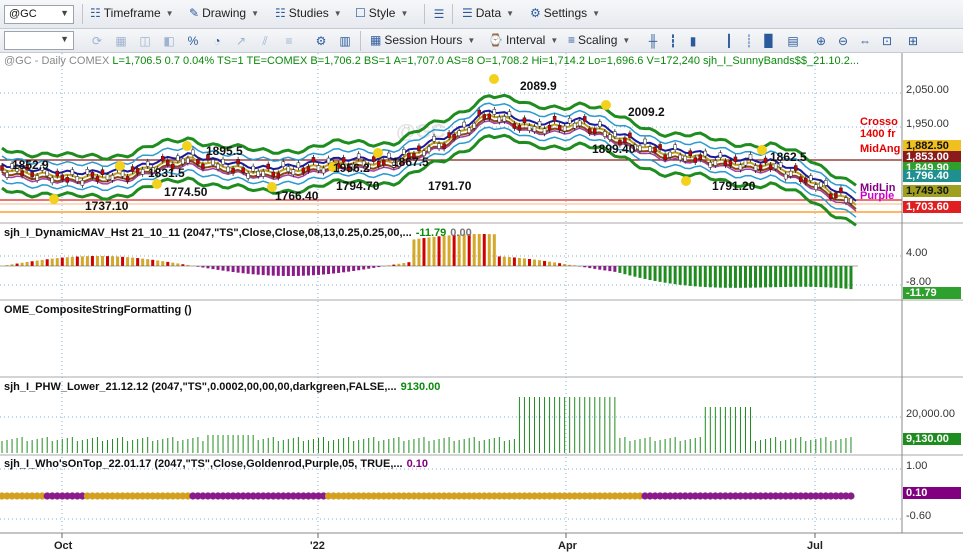 The height and width of the screenshot is (555, 963). Describe the element at coordinates (821, 41) in the screenshot. I see `zoom-in-icon: ⊕` at that location.